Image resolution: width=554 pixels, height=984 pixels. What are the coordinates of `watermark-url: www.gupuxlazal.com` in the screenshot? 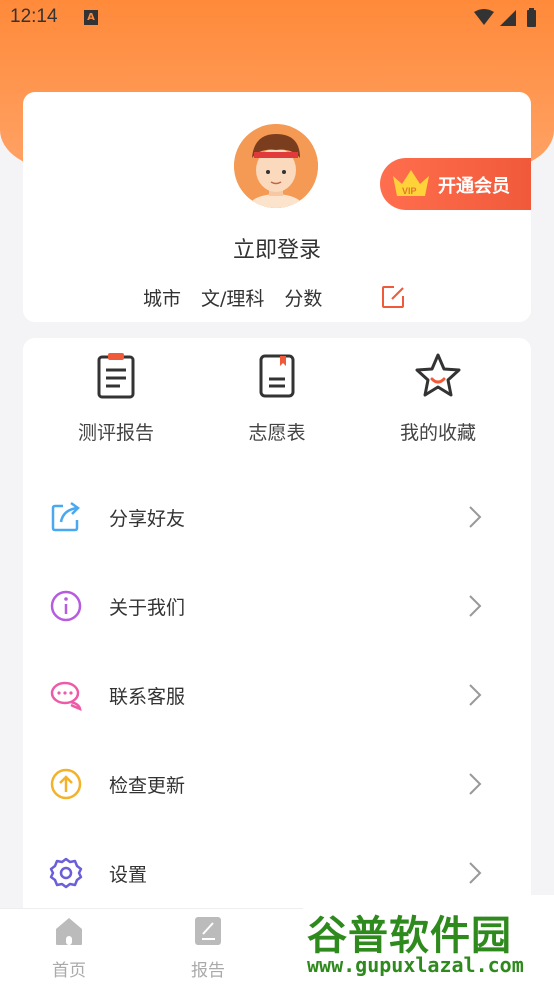 It's located at (415, 965).